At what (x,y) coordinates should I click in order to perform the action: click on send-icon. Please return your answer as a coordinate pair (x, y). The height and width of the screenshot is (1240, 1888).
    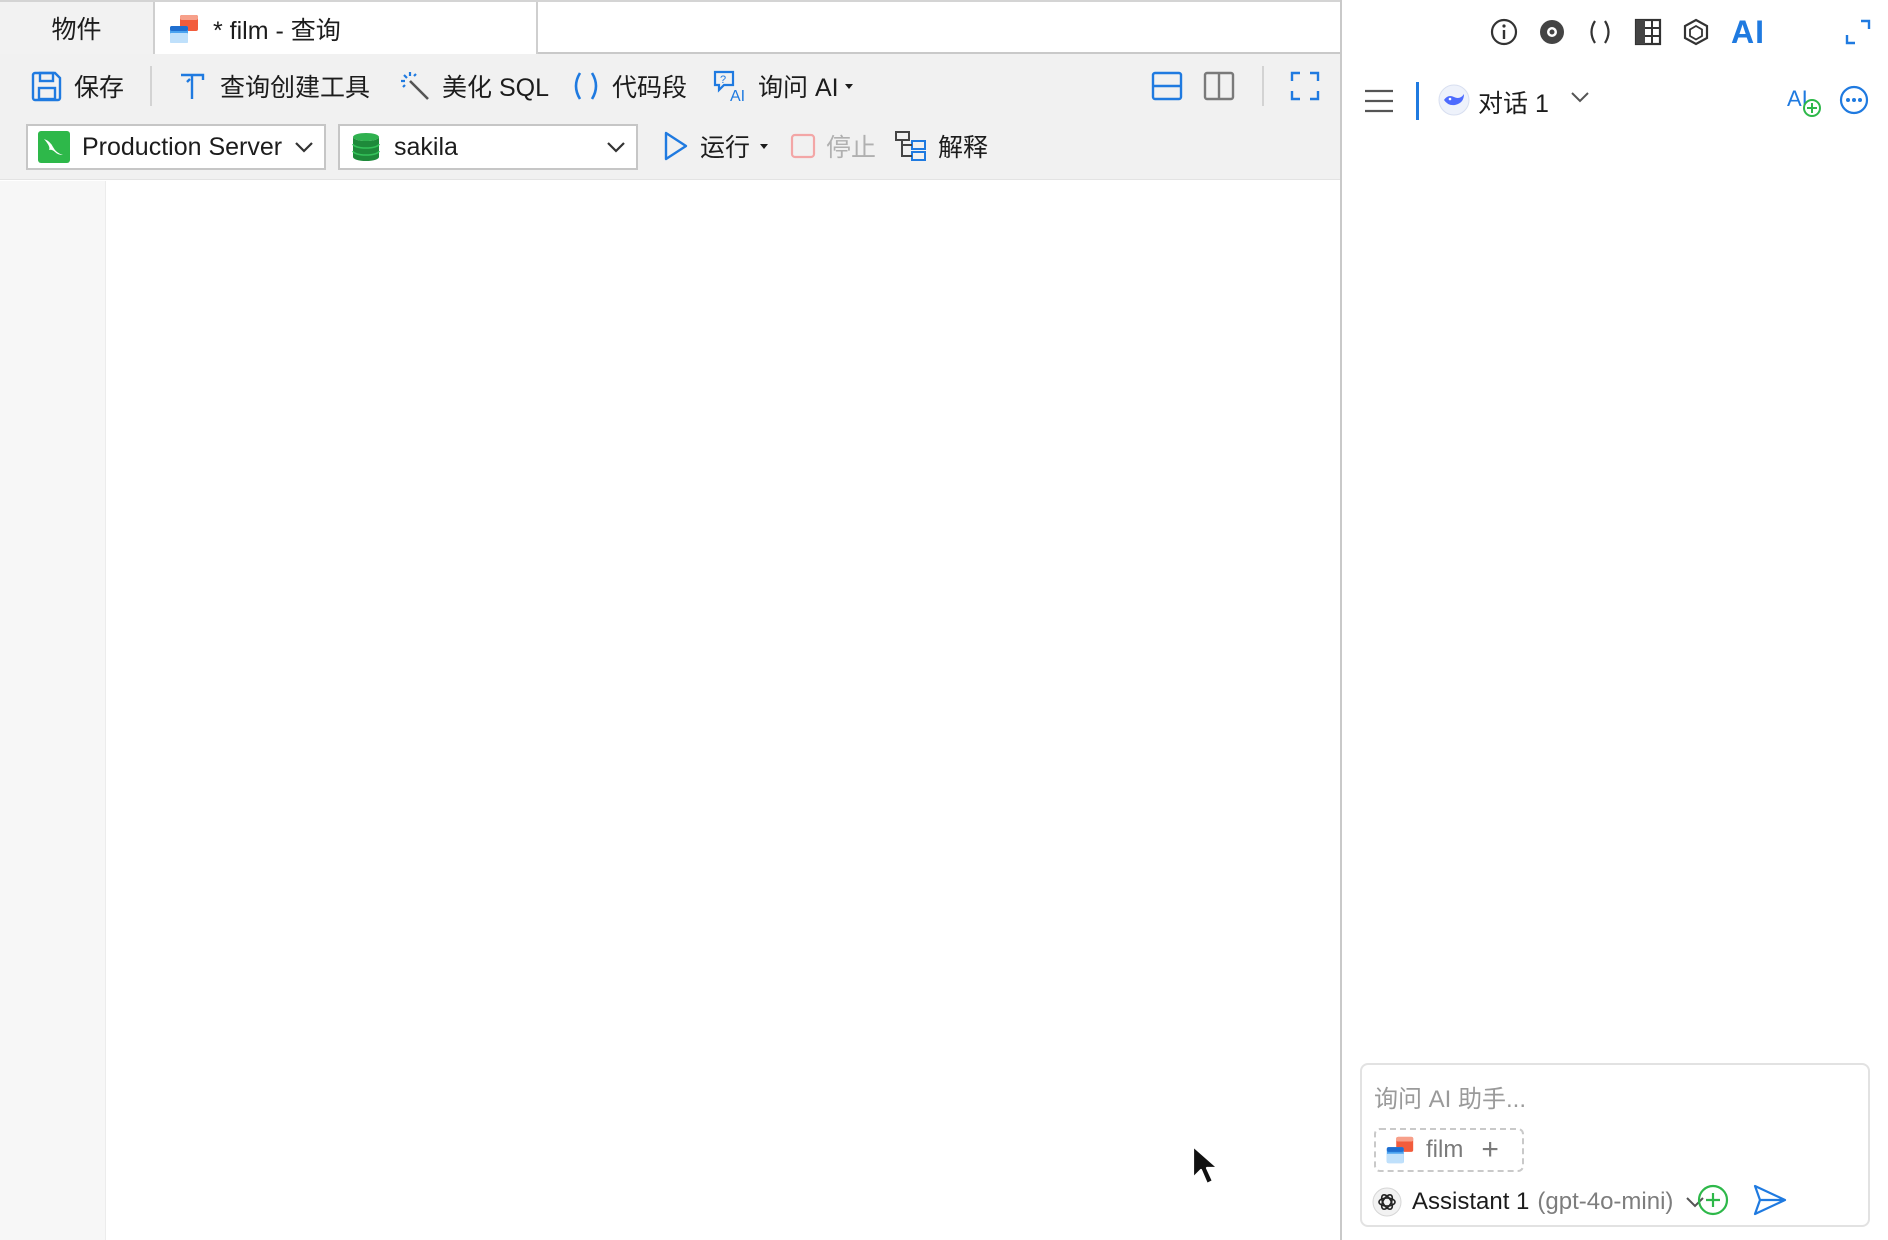
    Looking at the image, I should click on (1770, 1200).